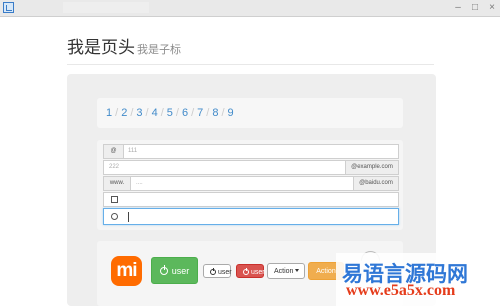 This screenshot has width=500, height=306. Describe the element at coordinates (258, 272) in the screenshot. I see `user-danger-label: user` at that location.